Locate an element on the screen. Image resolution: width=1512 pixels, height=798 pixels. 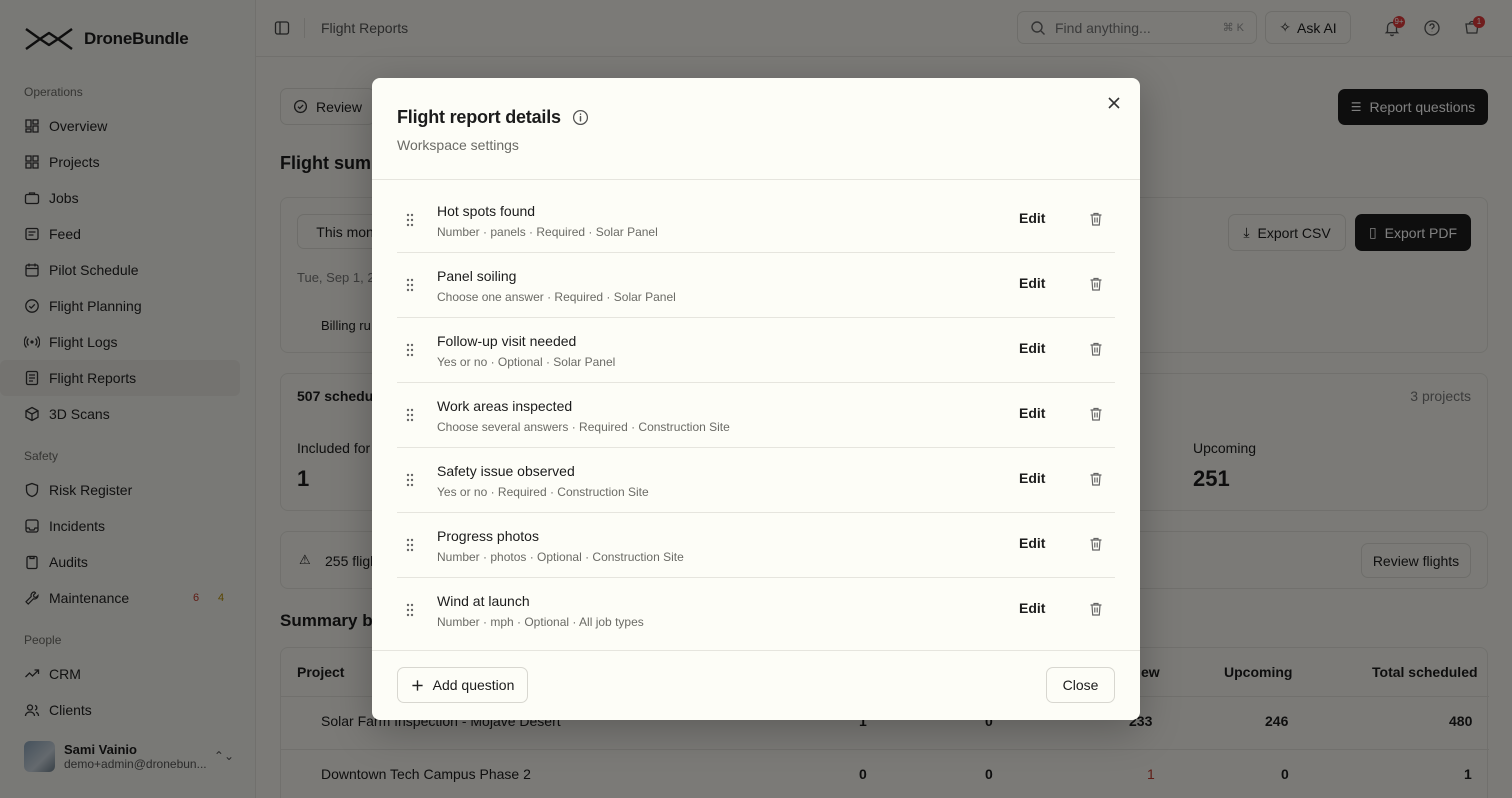
dialog-subtitle: Workspace settings is located at coordinates (458, 145).